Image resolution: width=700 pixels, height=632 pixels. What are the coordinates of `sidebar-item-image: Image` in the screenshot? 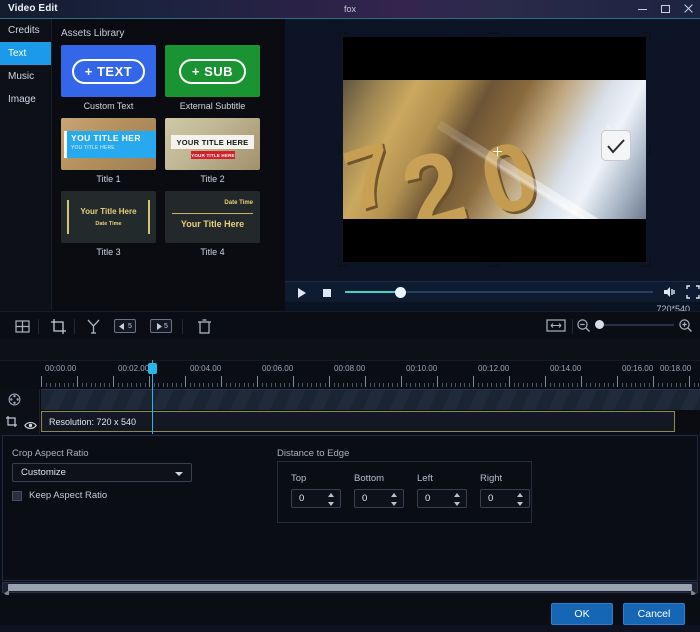 It's located at (25, 99).